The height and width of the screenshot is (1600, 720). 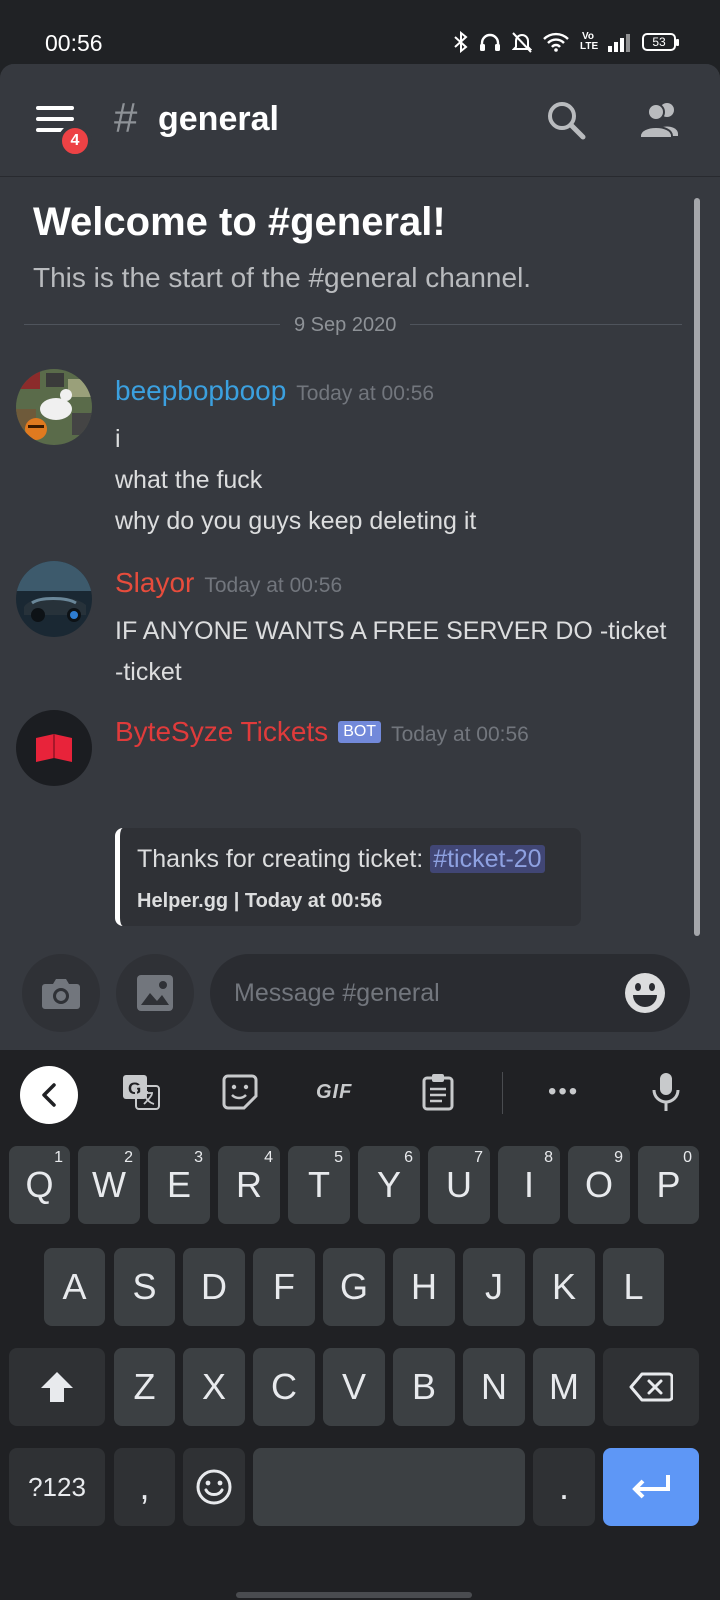 What do you see at coordinates (563, 1092) in the screenshot?
I see `more-button: •••` at bounding box center [563, 1092].